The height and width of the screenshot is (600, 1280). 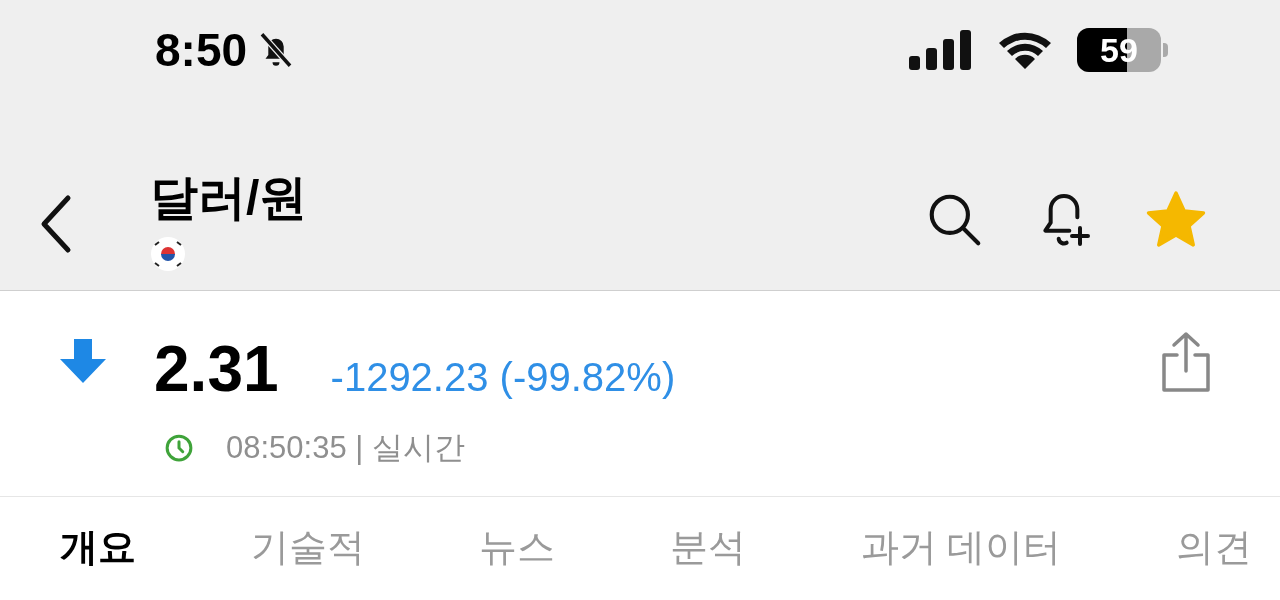 I want to click on update-time: 08:50:35 | 실시간, so click(x=345, y=448).